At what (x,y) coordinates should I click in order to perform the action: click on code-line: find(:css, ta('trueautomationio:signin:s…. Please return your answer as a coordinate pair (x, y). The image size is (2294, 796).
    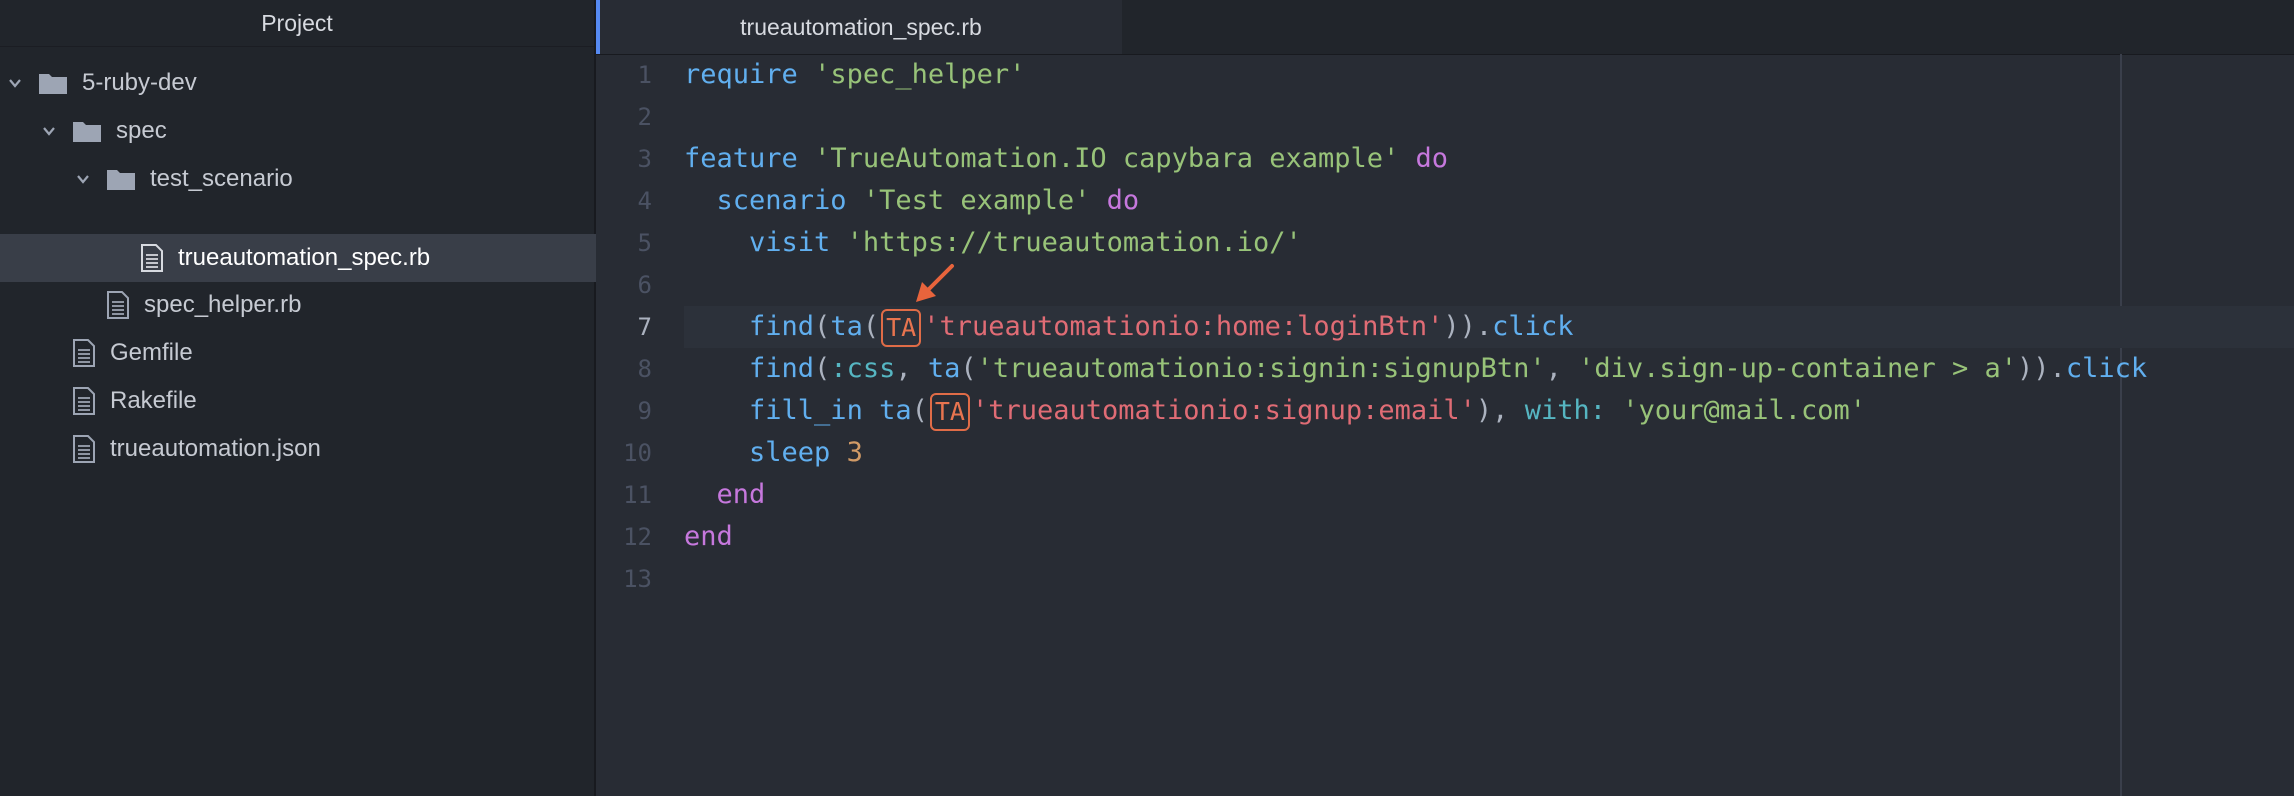
    Looking at the image, I should click on (1448, 368).